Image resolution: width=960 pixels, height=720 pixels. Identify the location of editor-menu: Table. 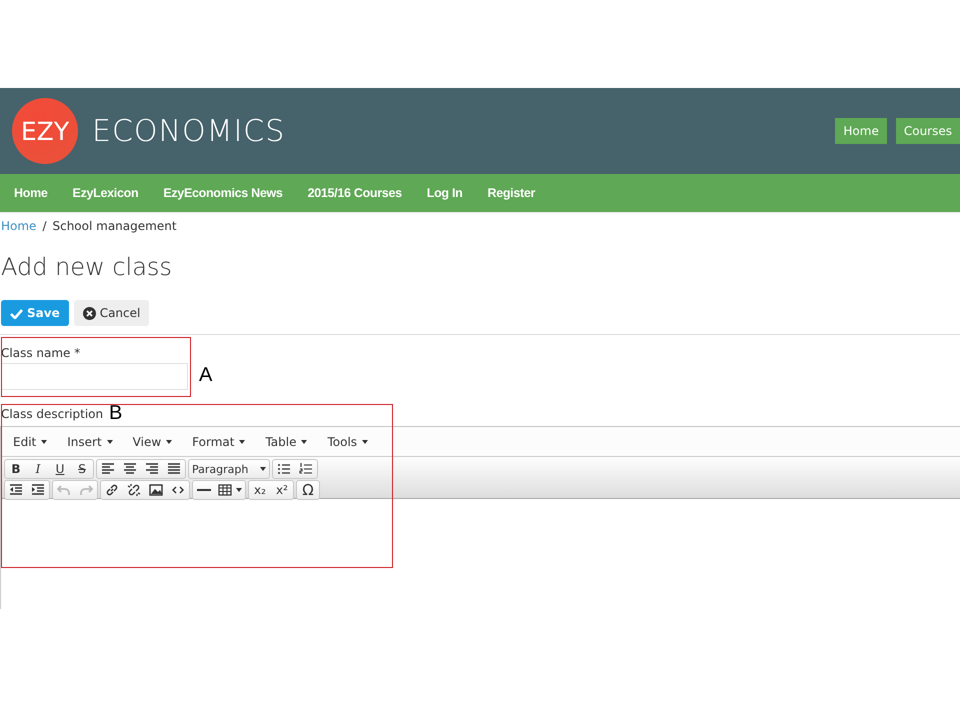
(286, 441).